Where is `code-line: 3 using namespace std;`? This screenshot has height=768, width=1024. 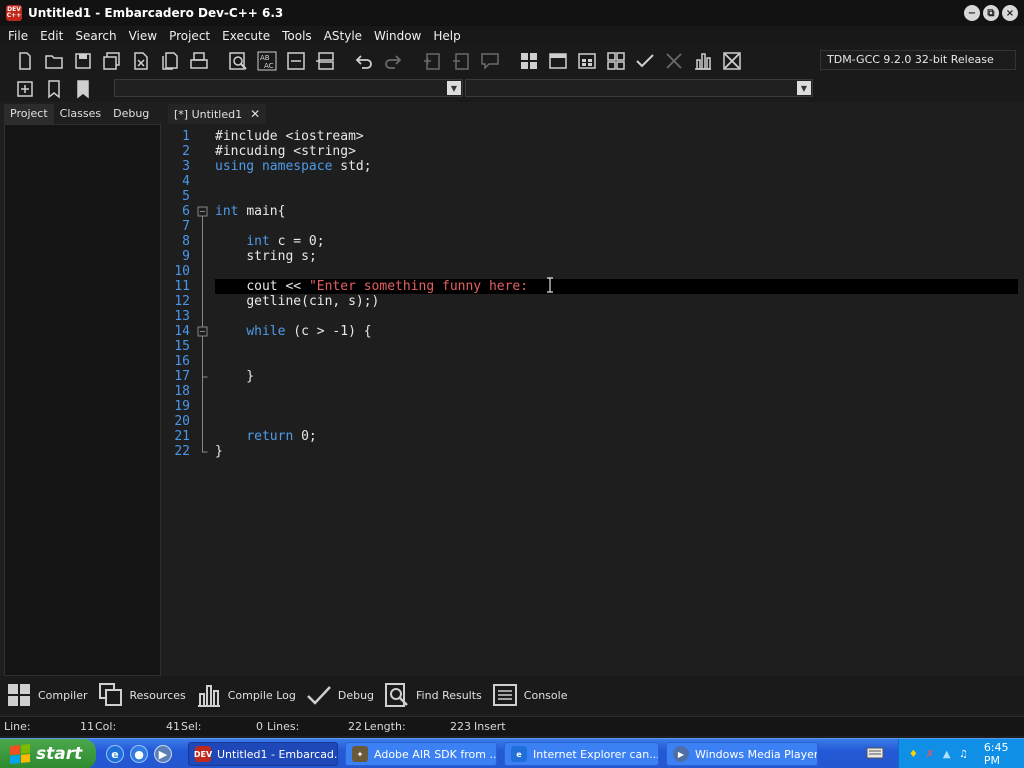 code-line: 3 using namespace std; is located at coordinates (592, 166).